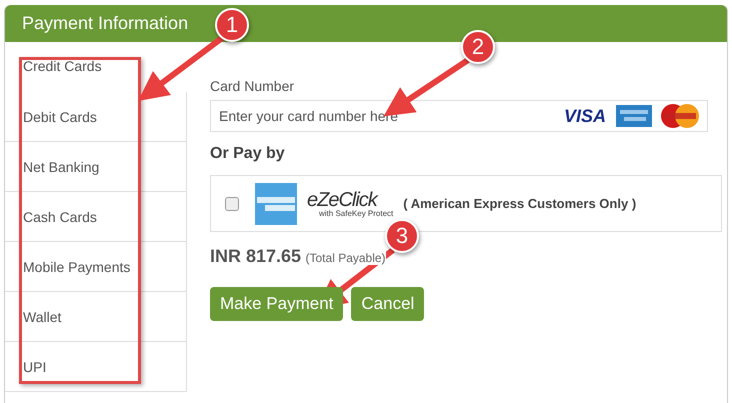  Describe the element at coordinates (253, 86) in the screenshot. I see `field-label: Card Number` at that location.